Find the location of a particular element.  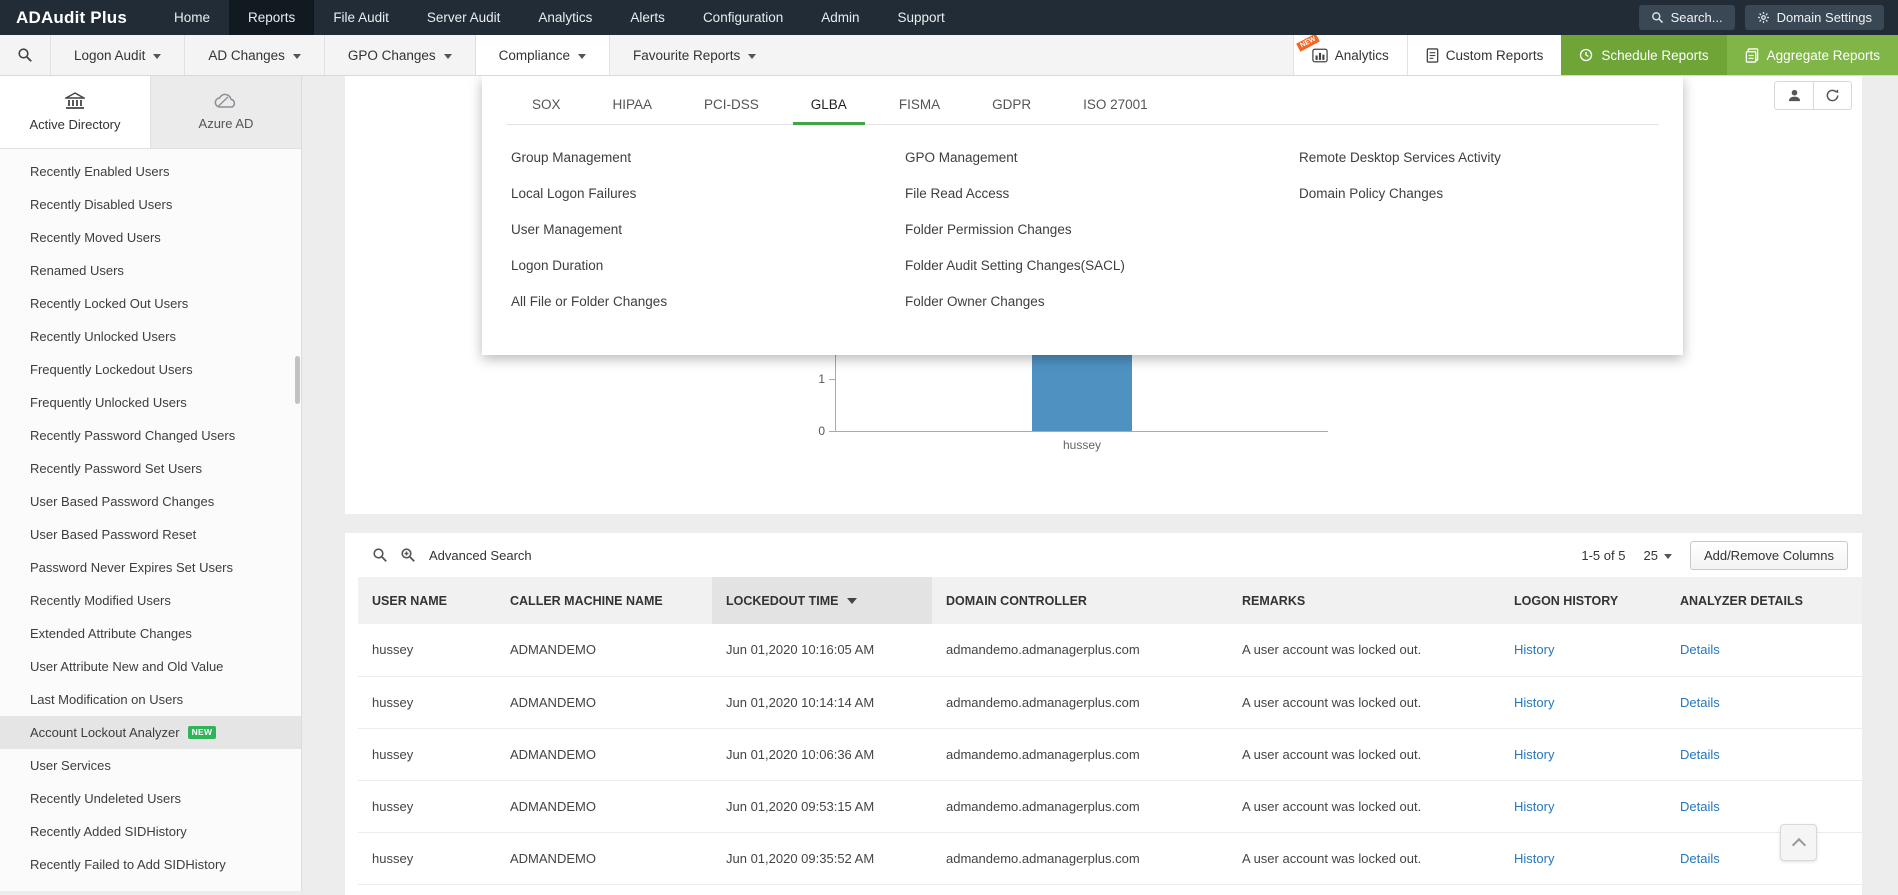

sidebar-item: Last Modification on Users is located at coordinates (150, 699).